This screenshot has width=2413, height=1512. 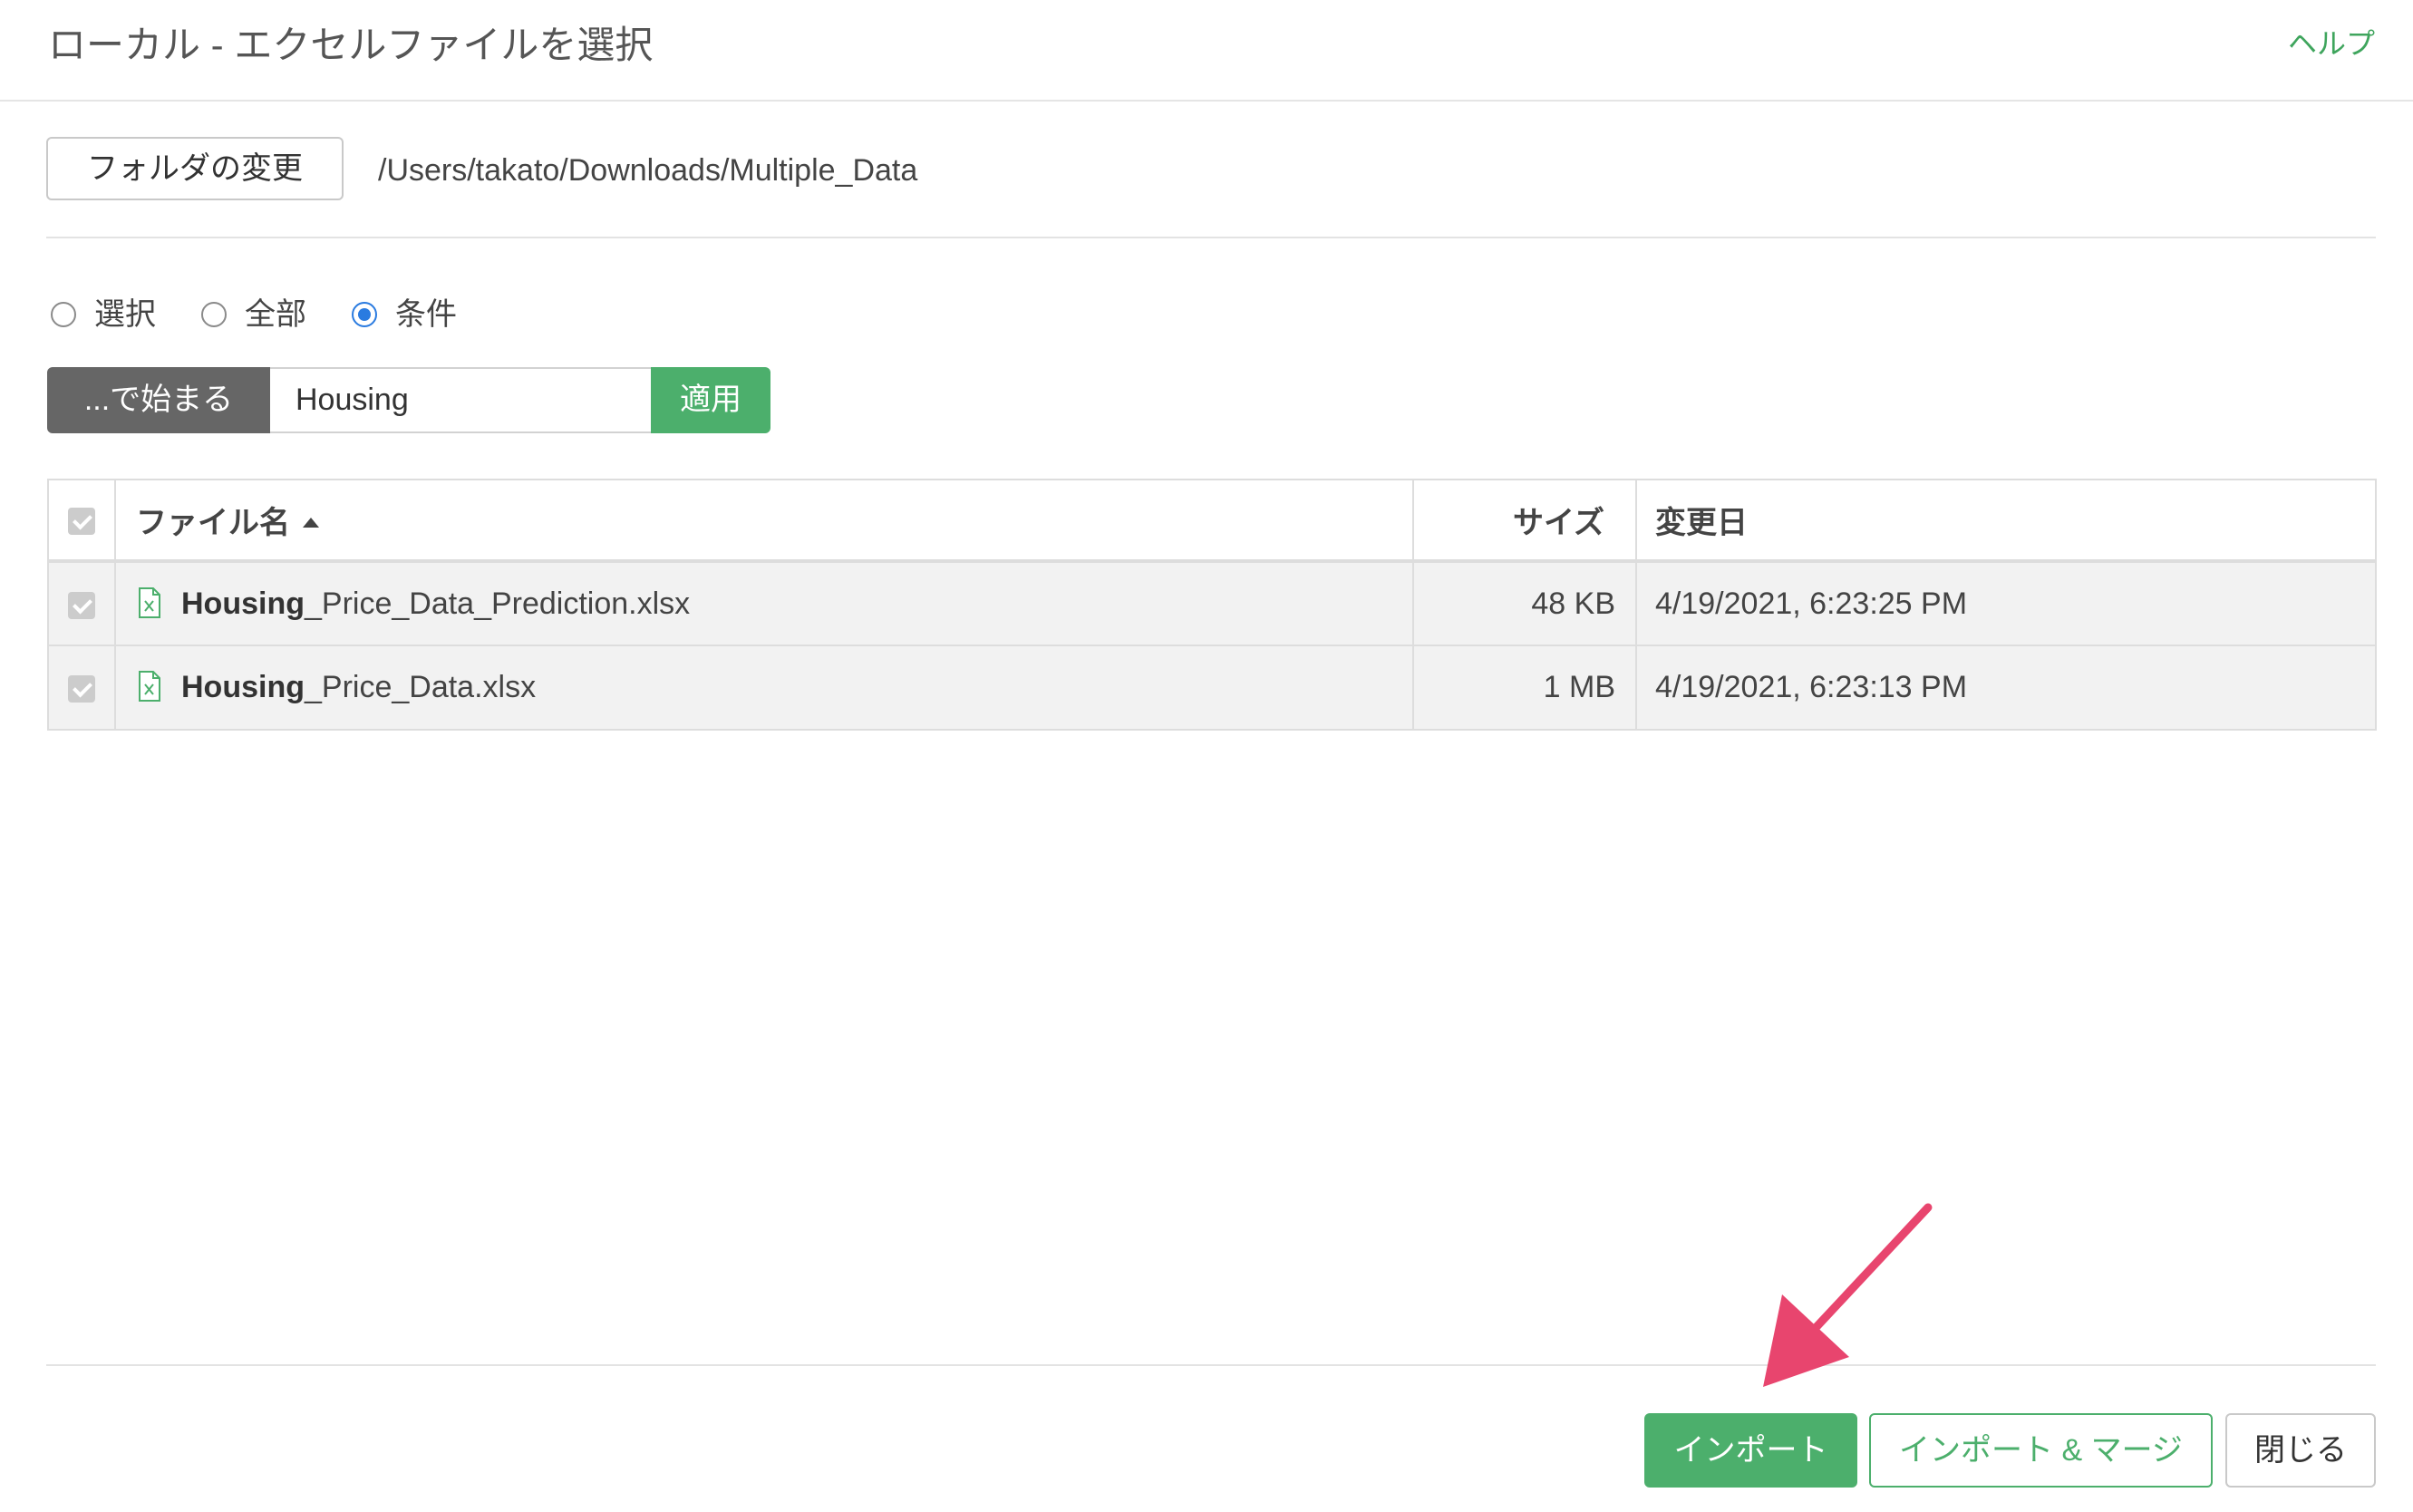 I want to click on file-size-cell: 48 KB, so click(x=1524, y=603).